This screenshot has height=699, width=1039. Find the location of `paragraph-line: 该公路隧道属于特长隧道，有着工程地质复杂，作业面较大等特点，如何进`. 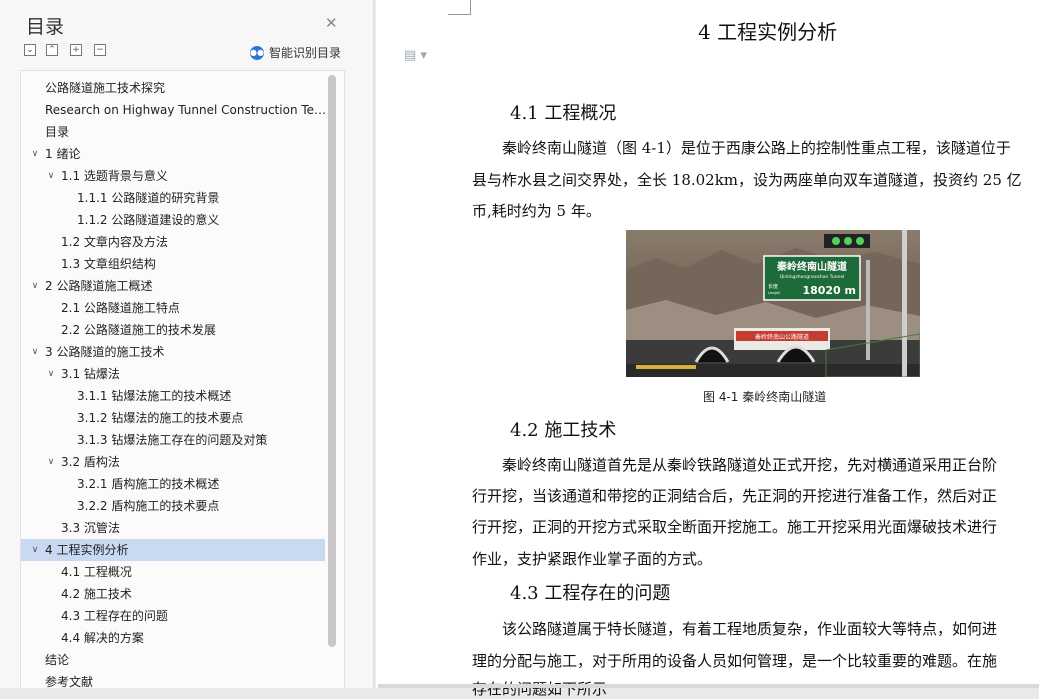

paragraph-line: 该公路隧道属于特长隧道，有着工程地质复杂，作业面较大等特点，如何进 is located at coordinates (750, 629).